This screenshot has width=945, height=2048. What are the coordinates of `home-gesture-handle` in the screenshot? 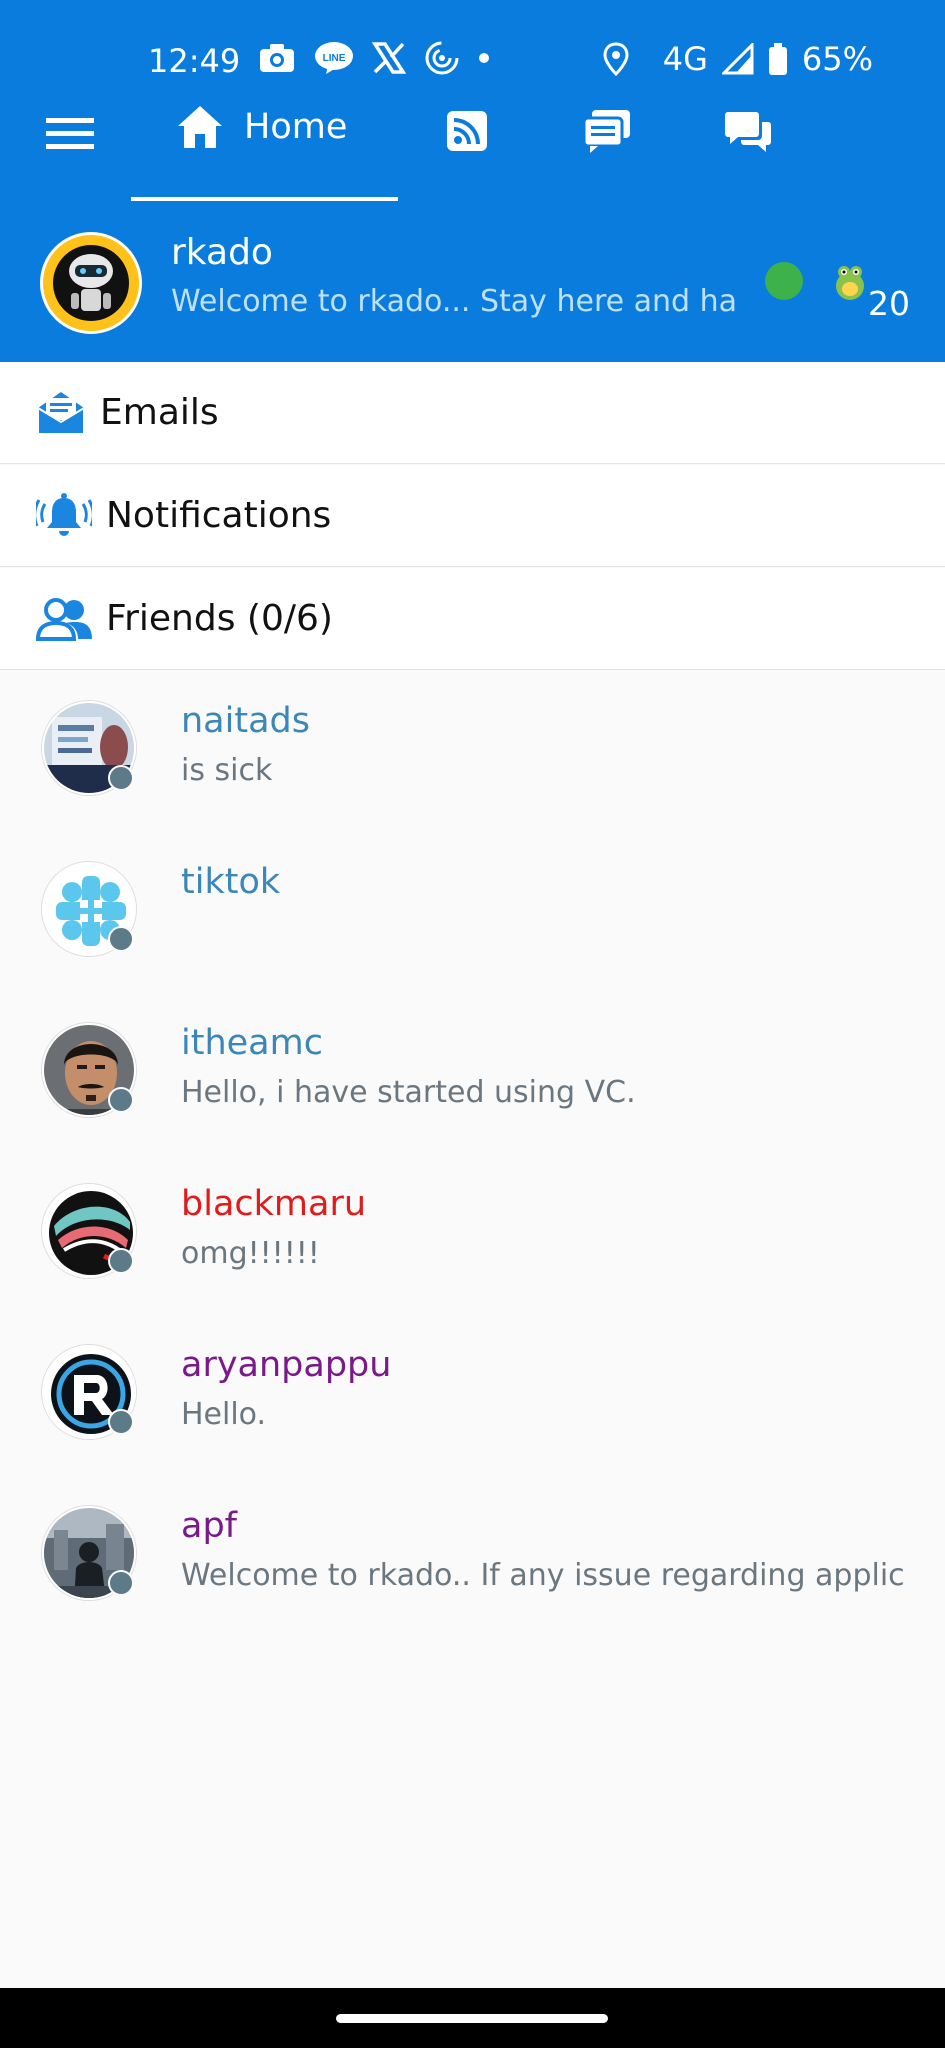 It's located at (472, 2018).